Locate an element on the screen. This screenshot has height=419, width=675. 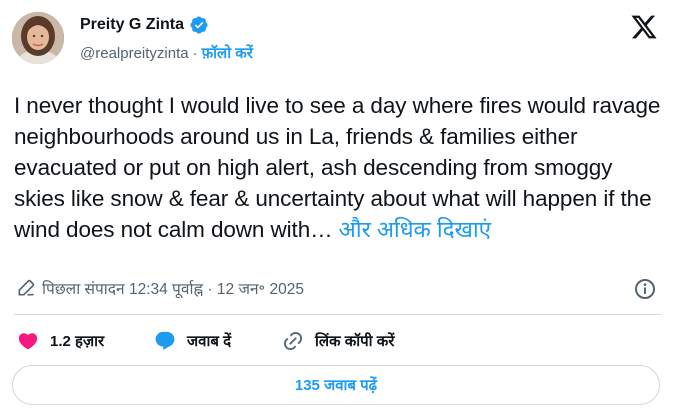
read-replies-button: 135 जवाब पढ़ें is located at coordinates (336, 385).